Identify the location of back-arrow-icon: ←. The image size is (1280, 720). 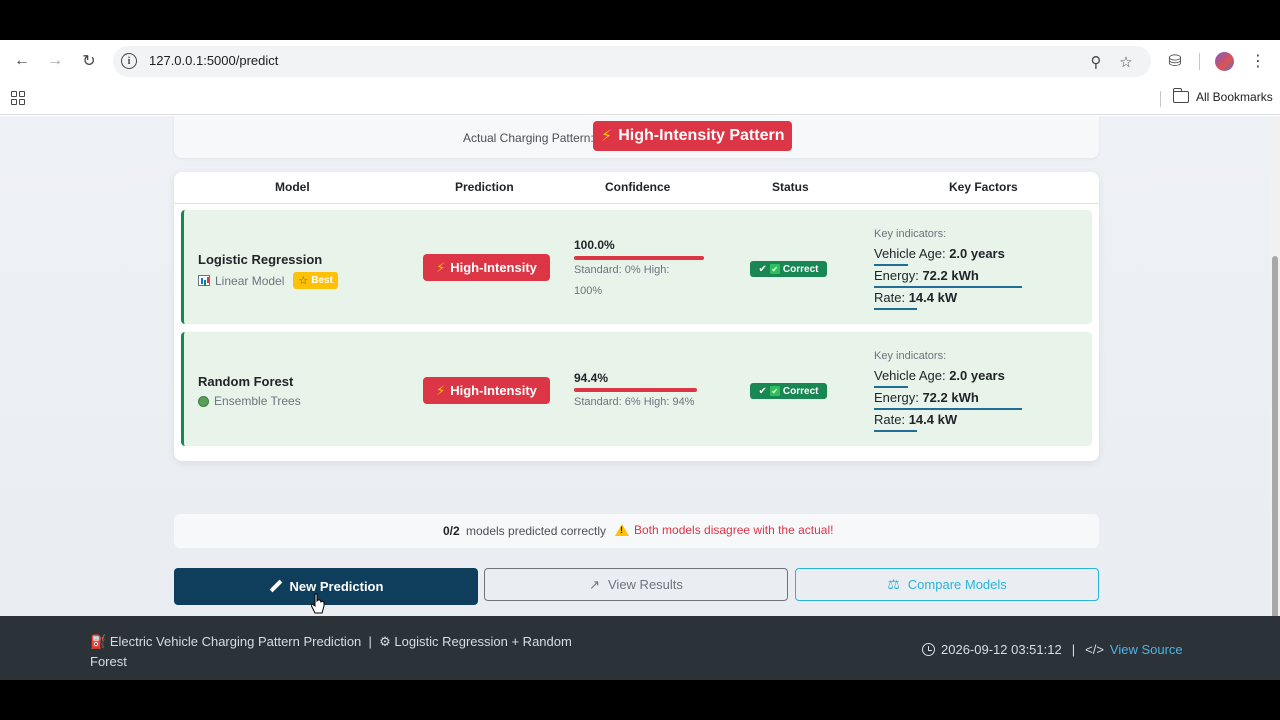
(22, 61).